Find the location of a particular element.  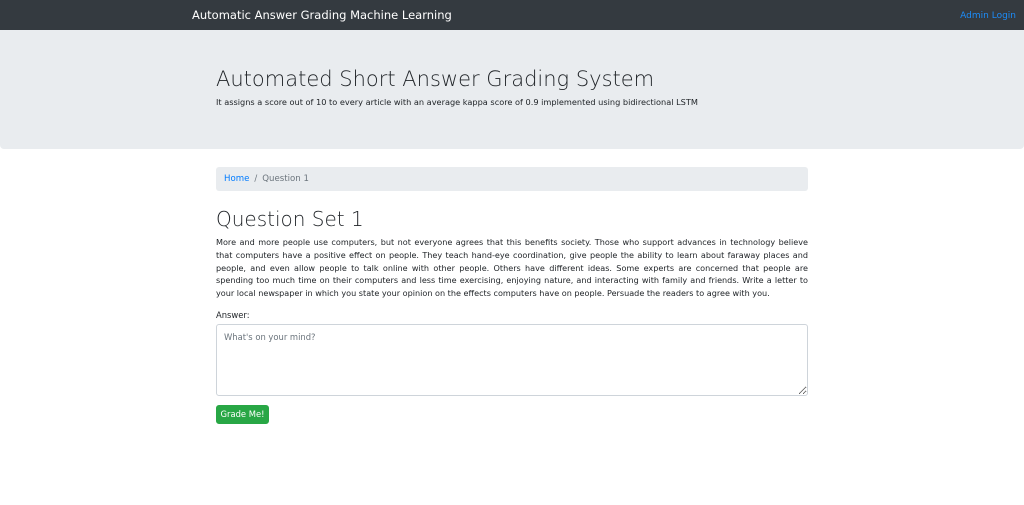

grade-me-button: Grade Me! is located at coordinates (242, 414).